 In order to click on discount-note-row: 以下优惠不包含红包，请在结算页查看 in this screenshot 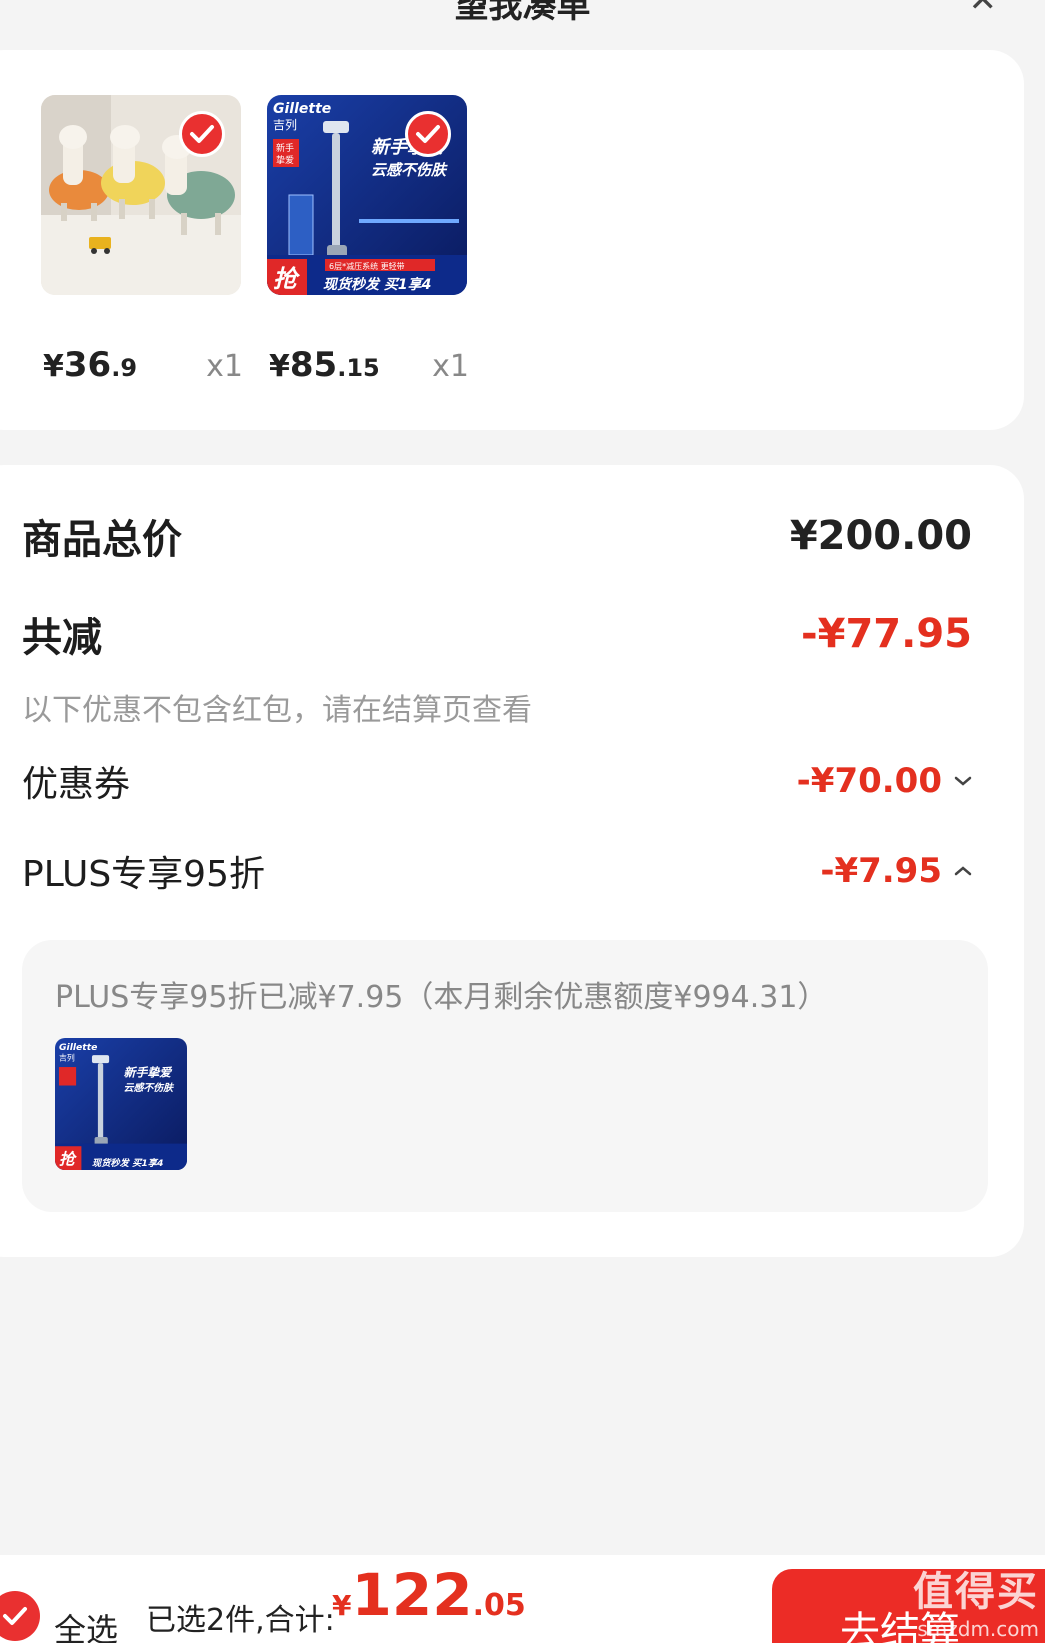, I will do `click(497, 707)`.